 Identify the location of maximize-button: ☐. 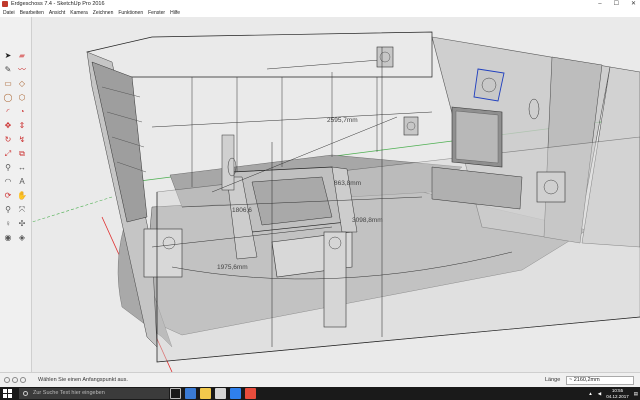
(616, 4).